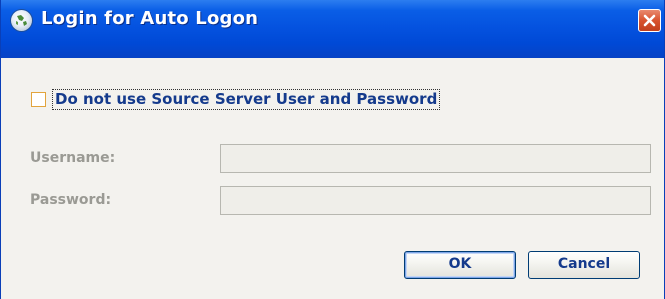  I want to click on close-icon, so click(649, 20).